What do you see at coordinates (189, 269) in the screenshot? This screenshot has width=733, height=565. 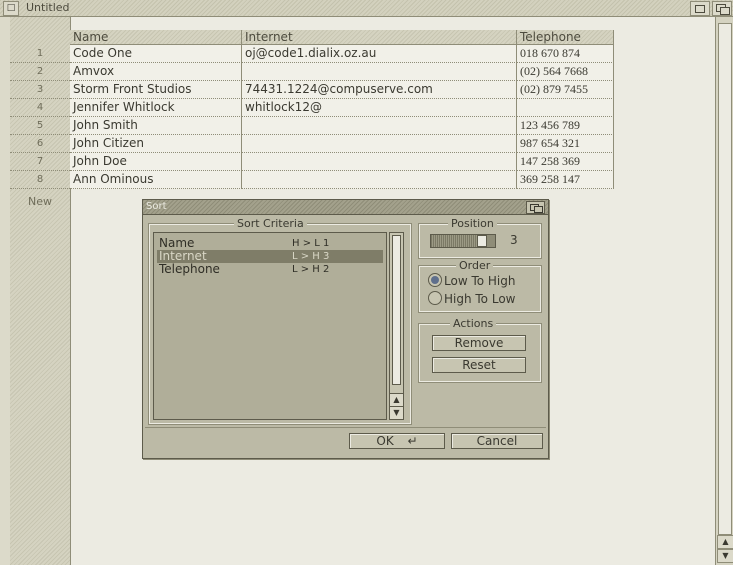 I see `criteria-field: Telephone` at bounding box center [189, 269].